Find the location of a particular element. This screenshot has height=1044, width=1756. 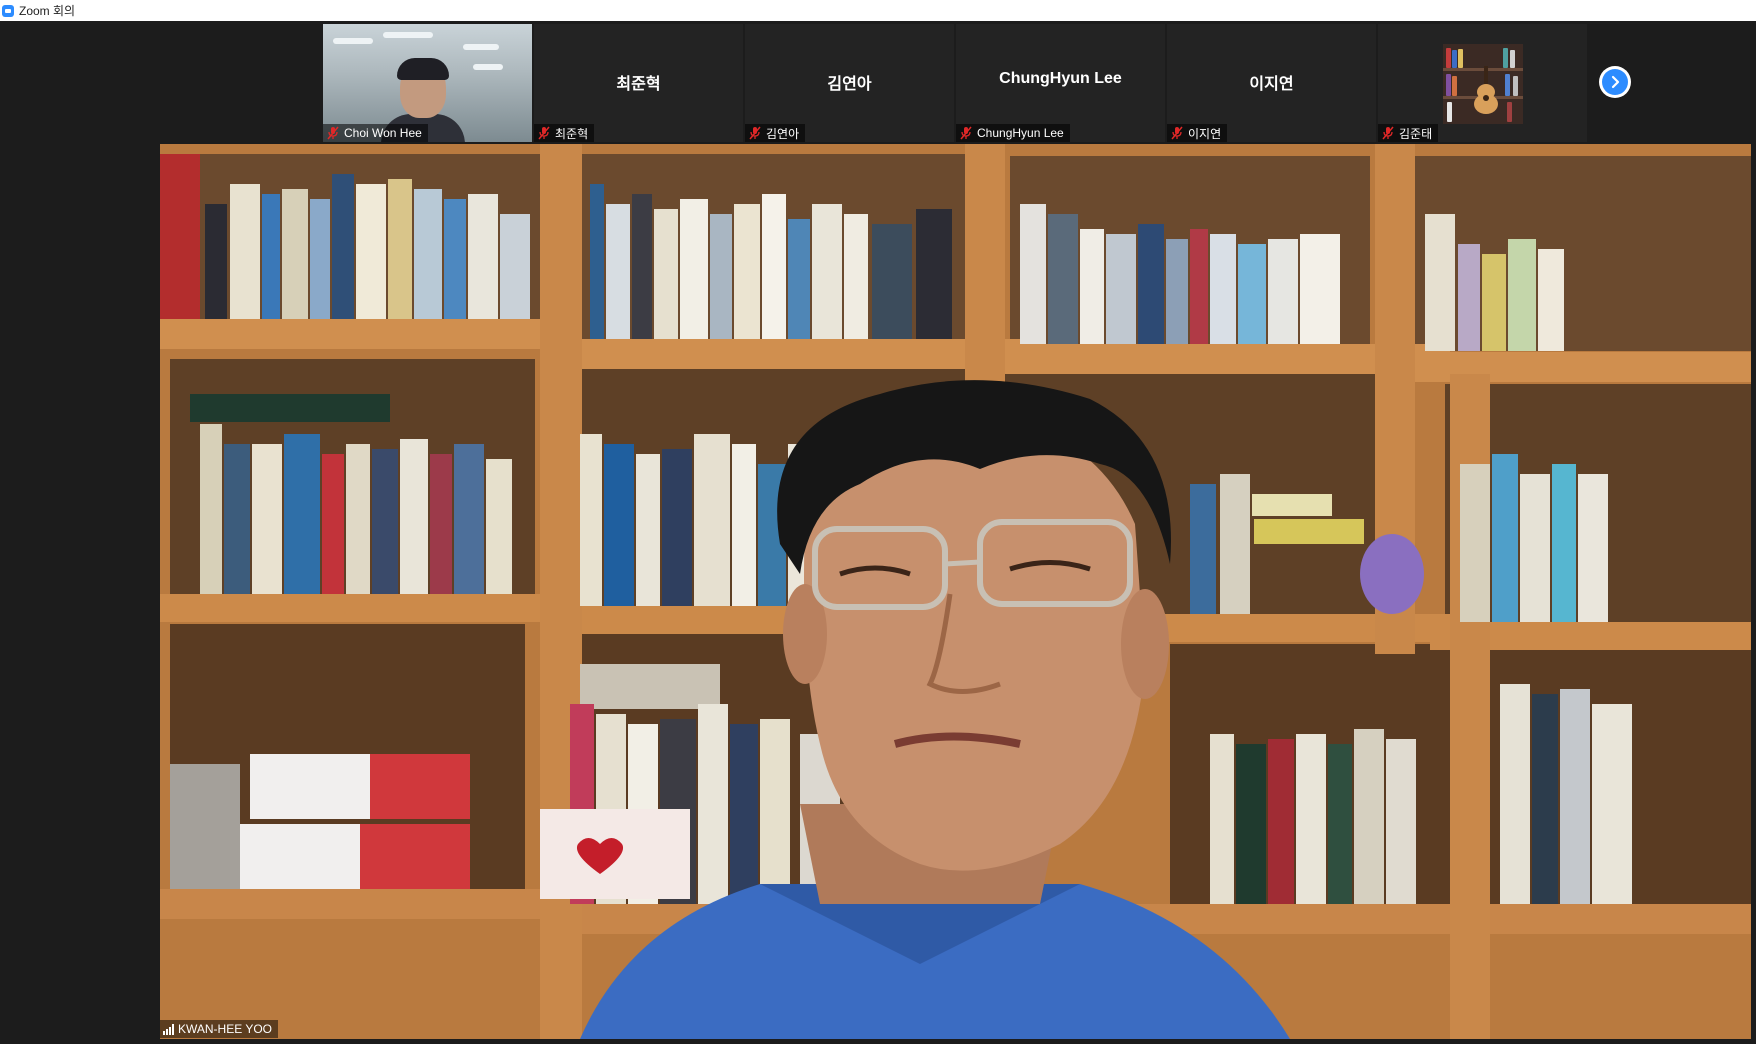

participant-name-label: 최준혁 is located at coordinates (564, 133).